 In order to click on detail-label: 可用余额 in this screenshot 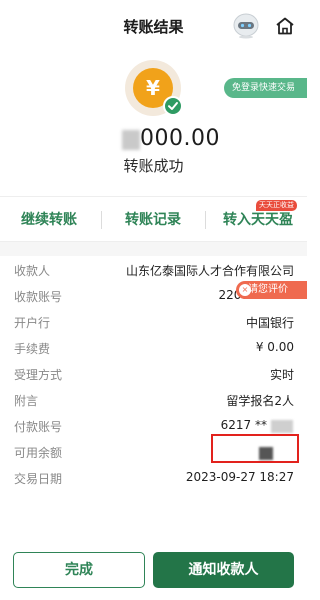, I will do `click(38, 453)`.